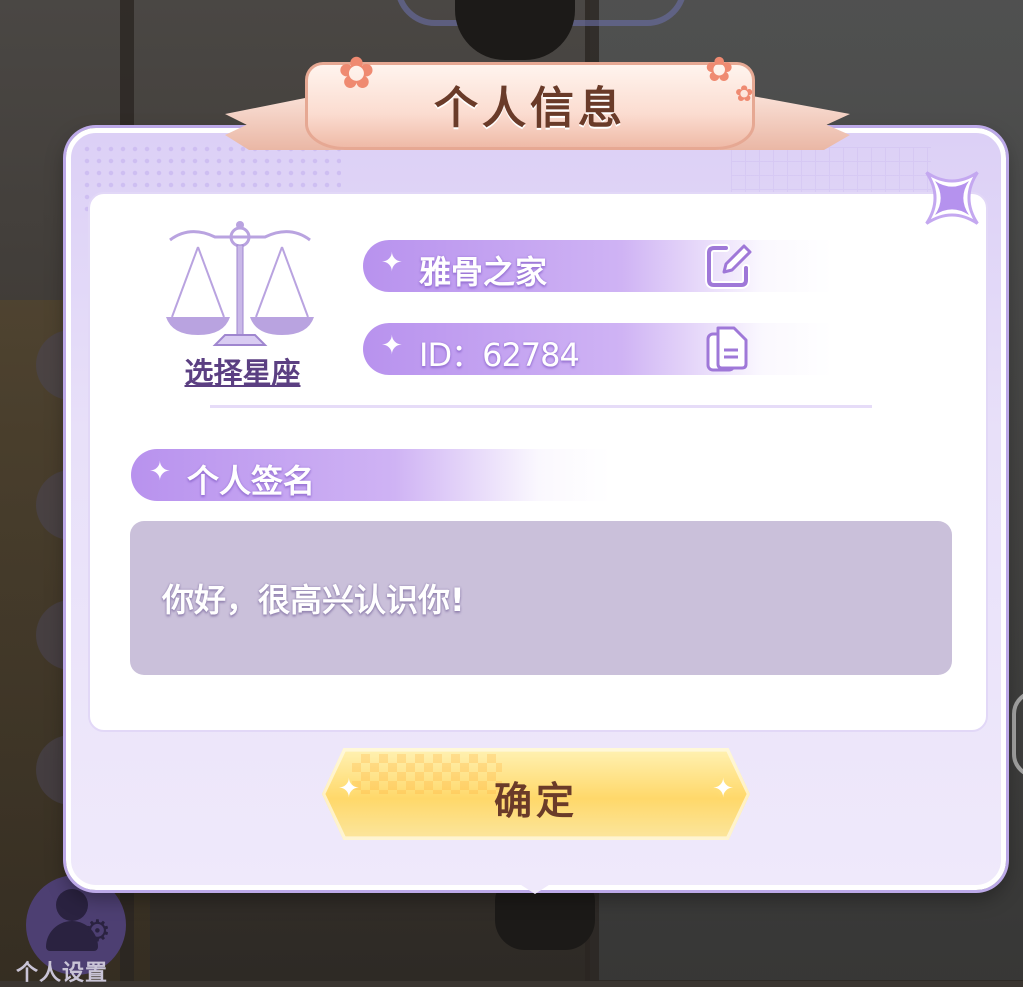 The image size is (1023, 987). I want to click on edit-icon, so click(728, 266).